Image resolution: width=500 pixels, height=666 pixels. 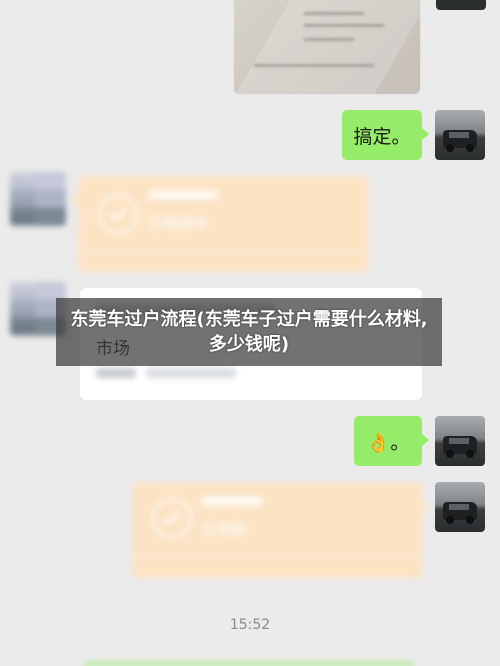 What do you see at coordinates (178, 223) in the screenshot?
I see `transfer-status-label: 已被接收` at bounding box center [178, 223].